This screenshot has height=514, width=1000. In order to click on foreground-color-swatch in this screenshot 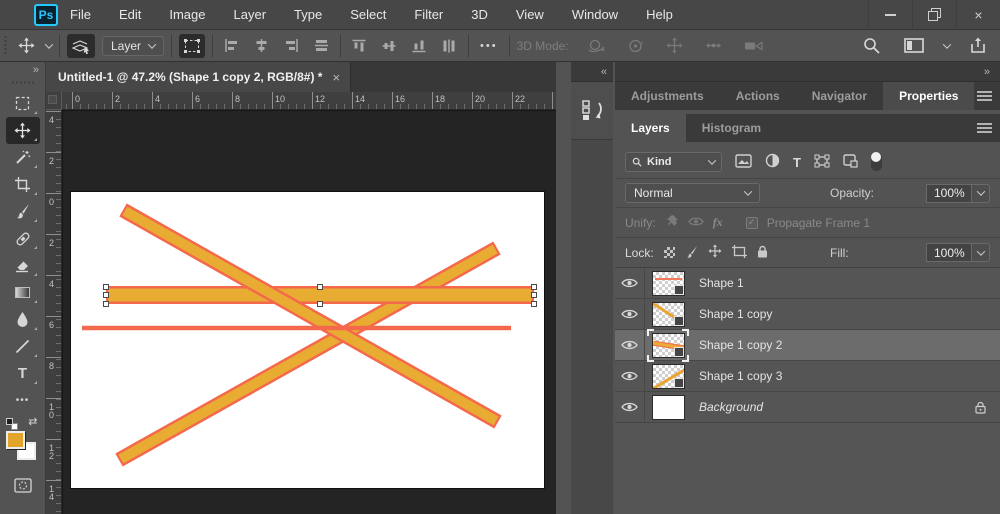, I will do `click(15, 440)`.